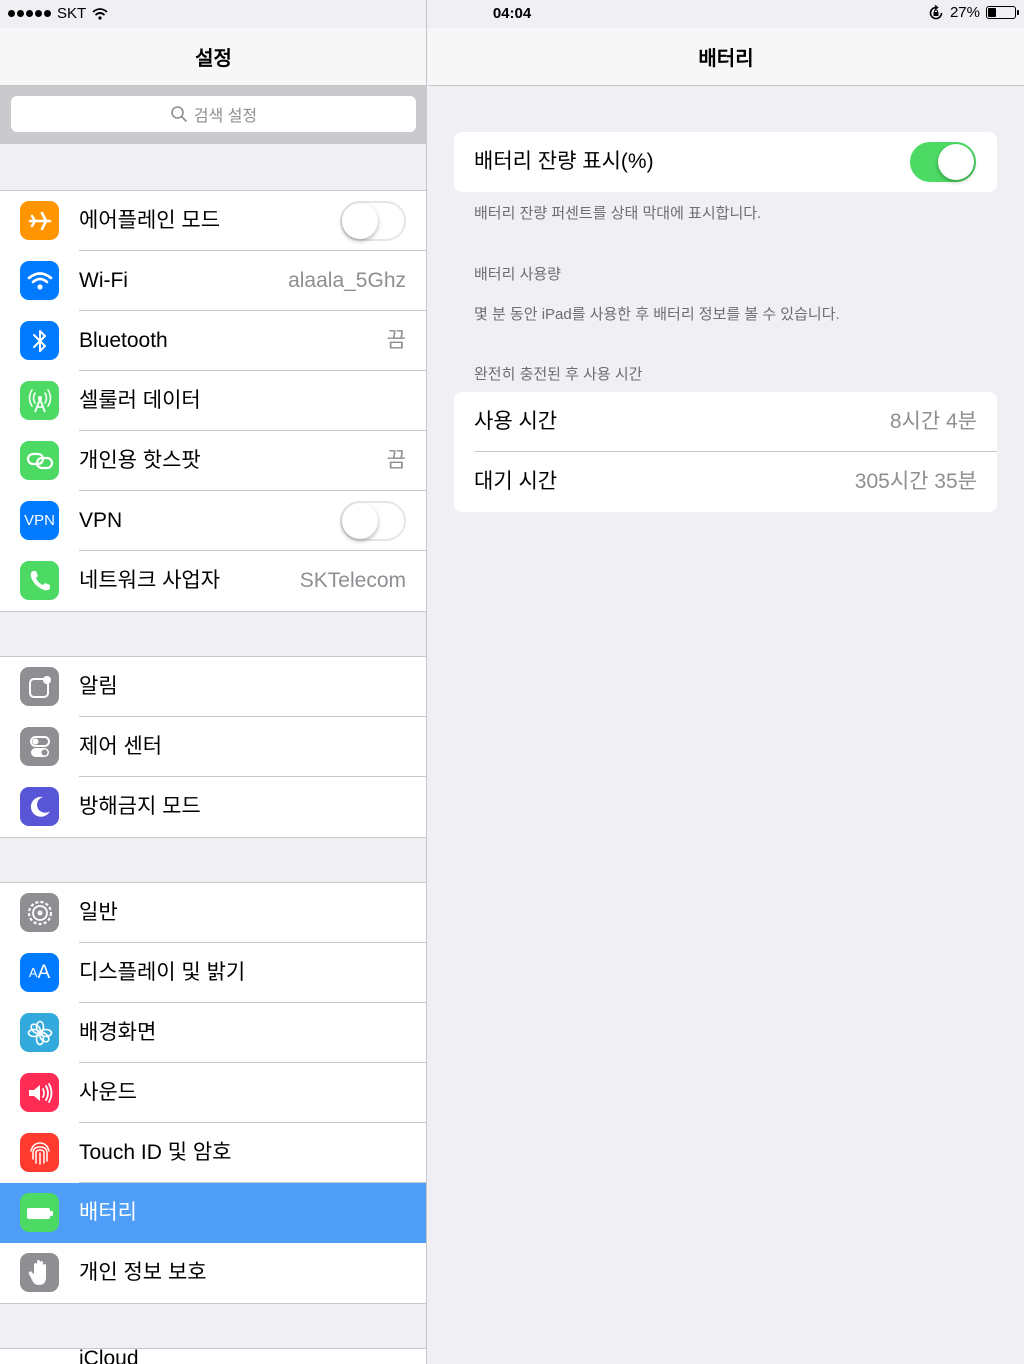 This screenshot has height=1364, width=1024. What do you see at coordinates (657, 314) in the screenshot?
I see `battery-usage-footer: 몇 분 동안 iPad를 사용한 후 배터리 정보를 볼 수 있습니다.` at bounding box center [657, 314].